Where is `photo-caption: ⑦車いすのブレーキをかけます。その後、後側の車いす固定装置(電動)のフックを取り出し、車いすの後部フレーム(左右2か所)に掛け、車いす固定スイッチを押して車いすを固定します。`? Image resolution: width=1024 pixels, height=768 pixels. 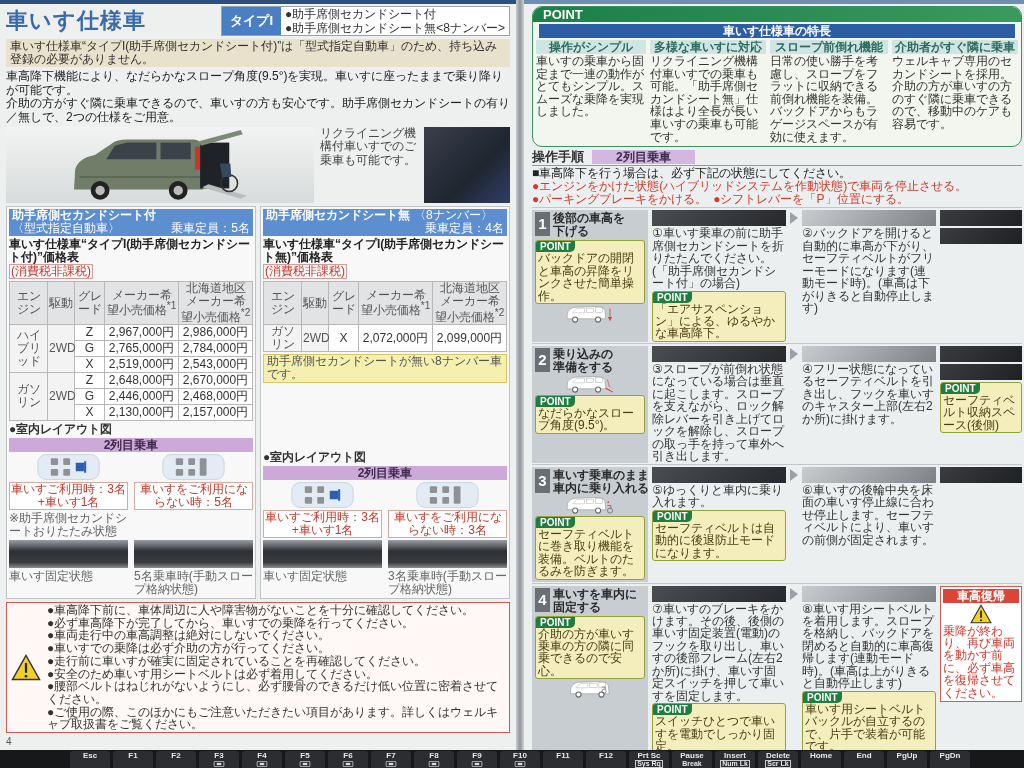
photo-caption: ⑦車いすのブレーキをかけます。その後、後側の車いす固定装置(電動)のフックを取り出し、車いすの後部フレーム(左右2か所)に掛け、車いす固定スイッチを押して車いすを固定します。 is located at coordinates (718, 652).